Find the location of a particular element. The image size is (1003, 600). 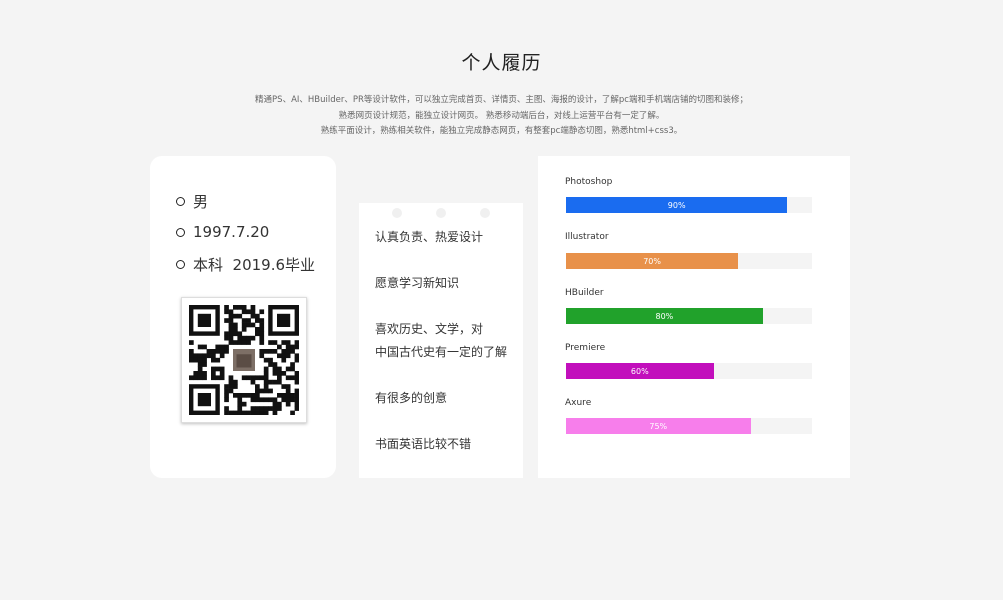

birthday-row: 1997.7.20 is located at coordinates (222, 232).